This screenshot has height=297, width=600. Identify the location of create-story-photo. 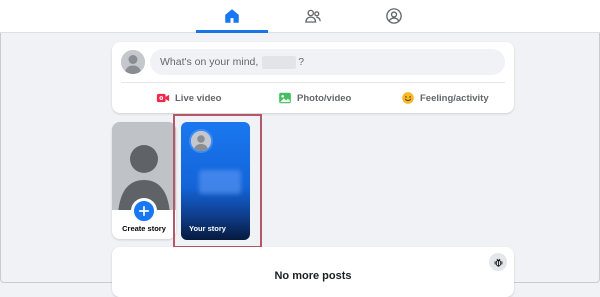
(144, 166).